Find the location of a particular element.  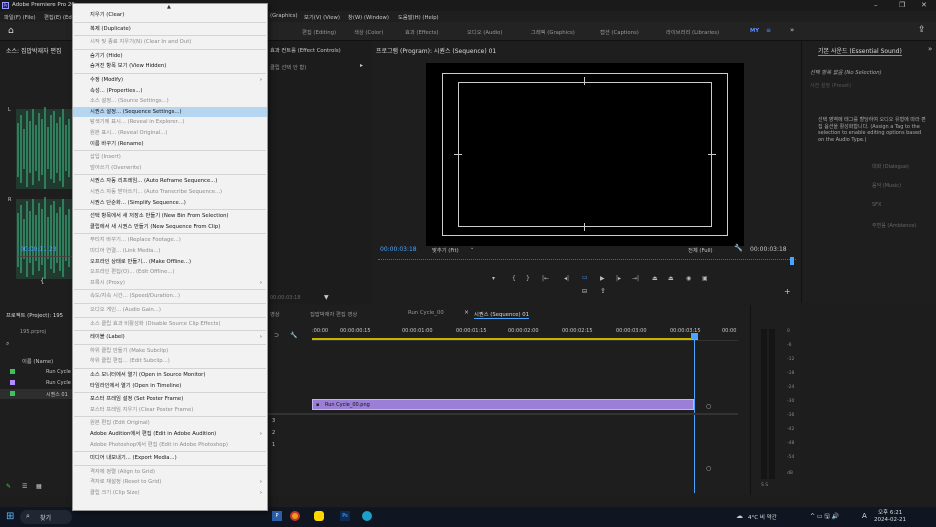

context-menu-item: 오프라인 상태로 만들기... (Make Offline...) is located at coordinates (170, 262).